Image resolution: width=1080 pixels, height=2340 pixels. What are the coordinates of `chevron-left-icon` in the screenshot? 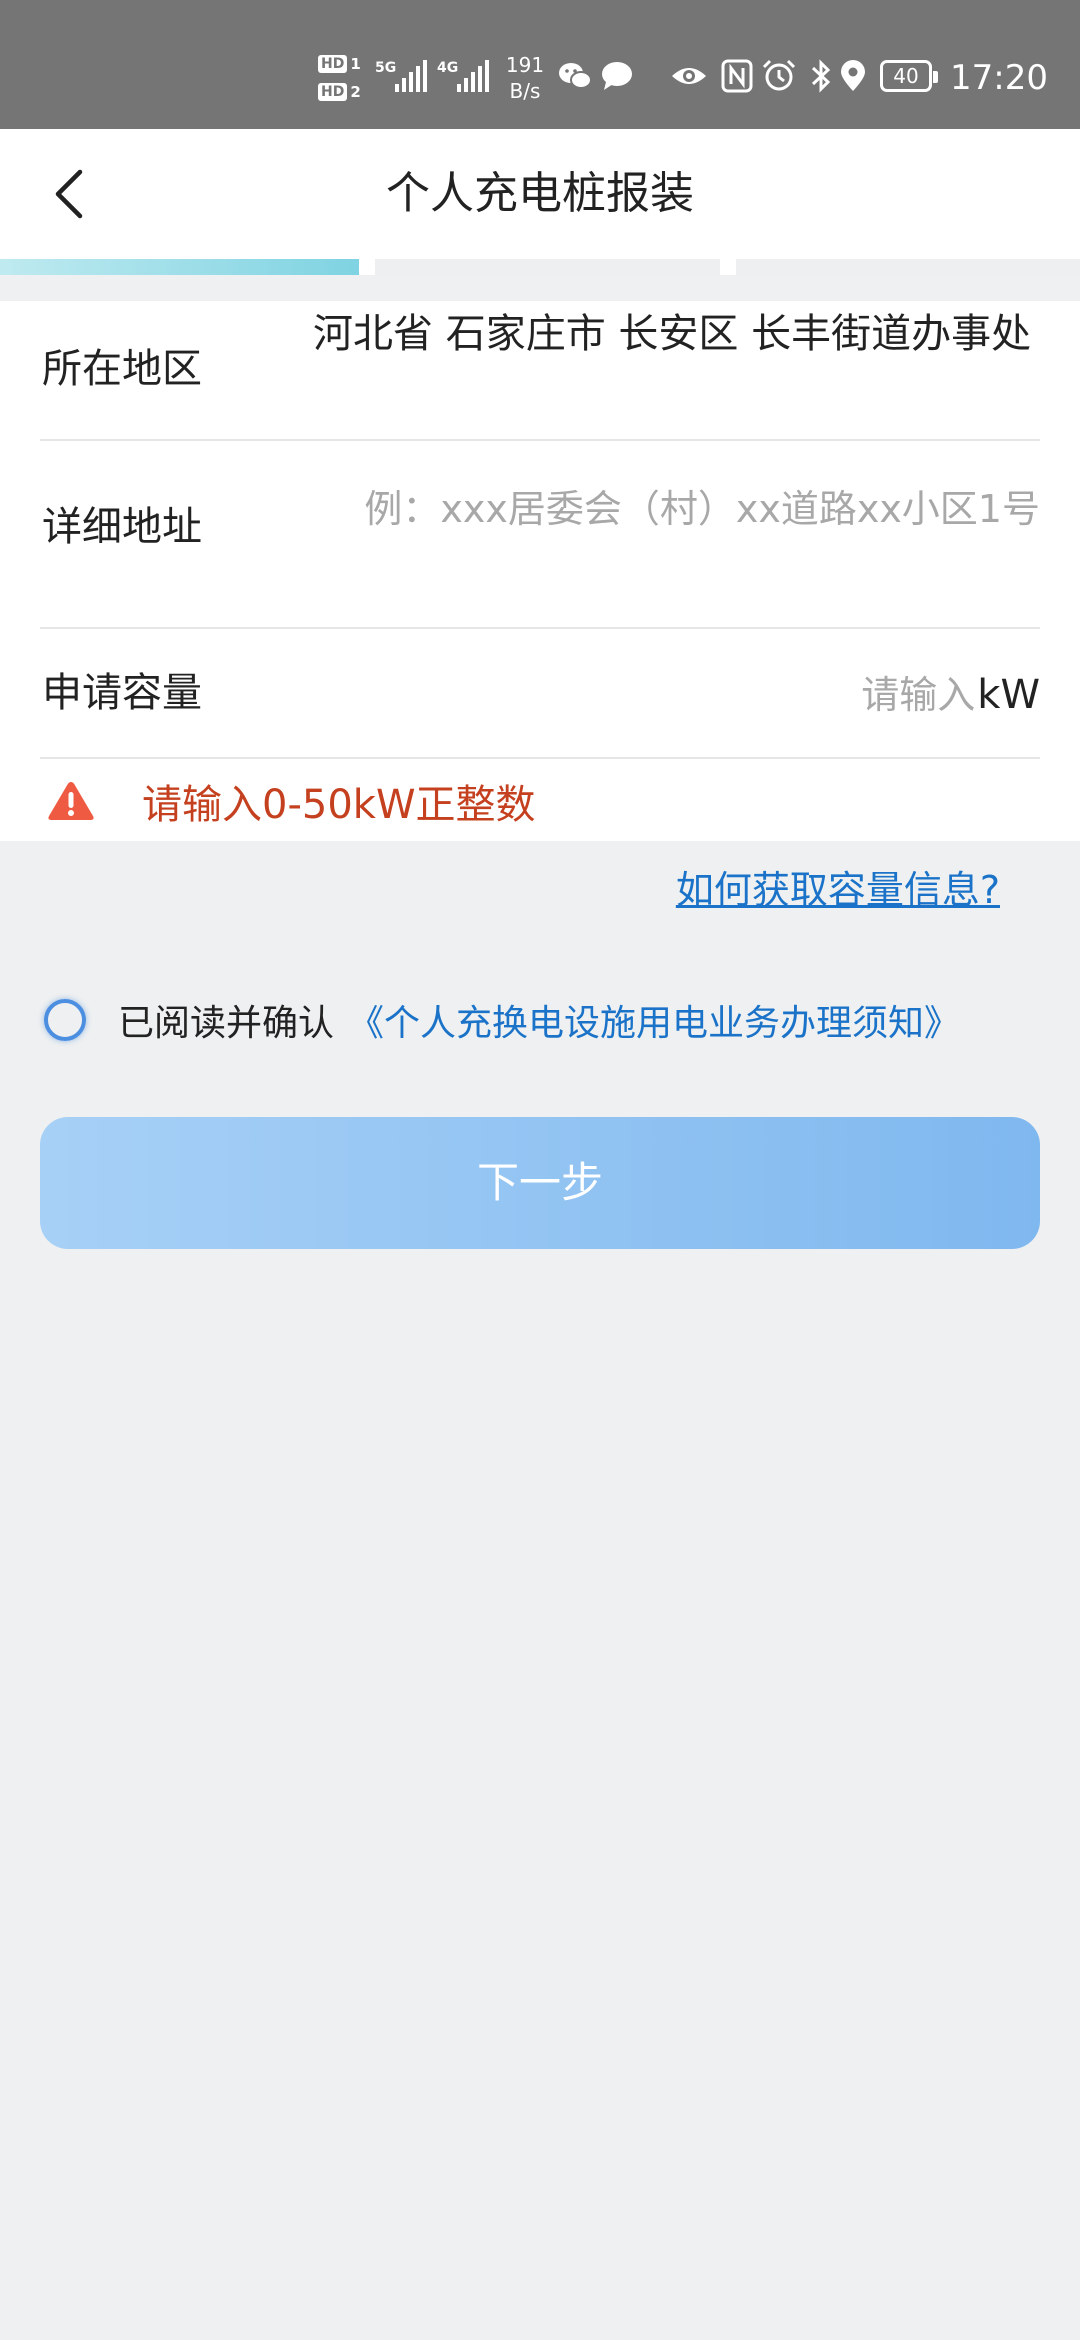 It's located at (69, 194).